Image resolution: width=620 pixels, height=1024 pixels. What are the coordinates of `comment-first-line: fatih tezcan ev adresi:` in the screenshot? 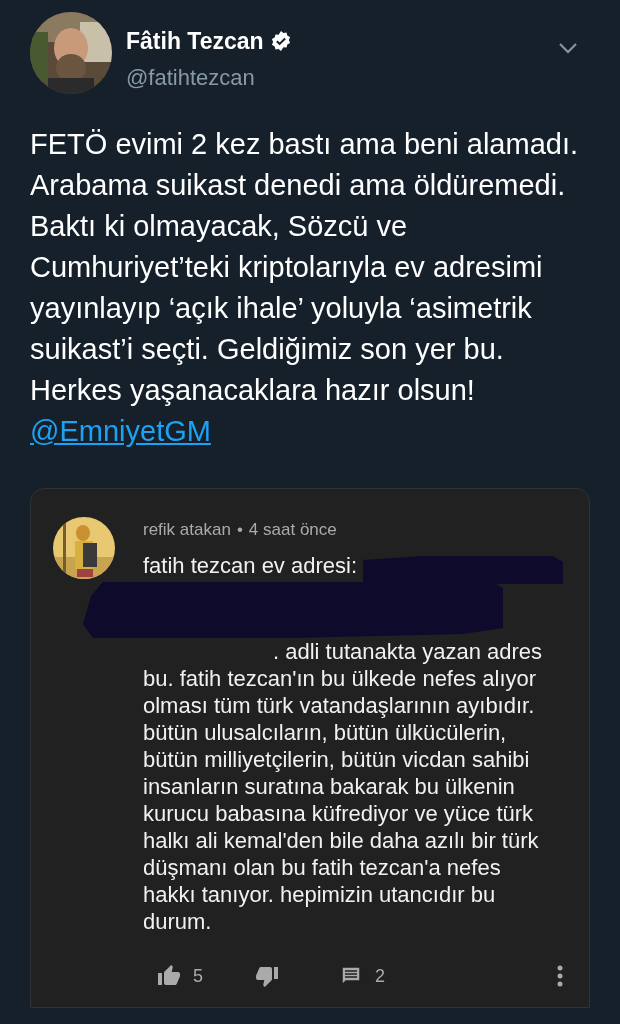 It's located at (250, 565).